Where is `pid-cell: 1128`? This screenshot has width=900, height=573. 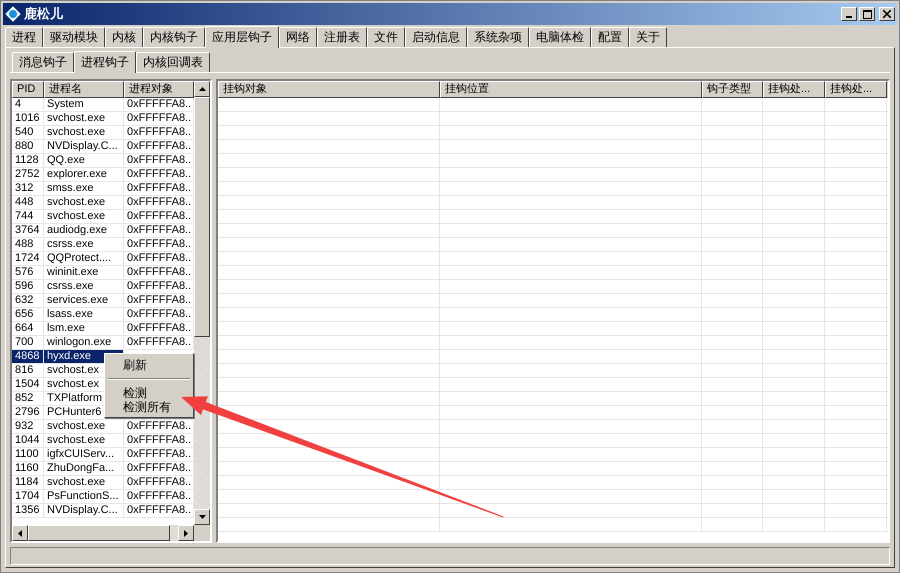 pid-cell: 1128 is located at coordinates (28, 160).